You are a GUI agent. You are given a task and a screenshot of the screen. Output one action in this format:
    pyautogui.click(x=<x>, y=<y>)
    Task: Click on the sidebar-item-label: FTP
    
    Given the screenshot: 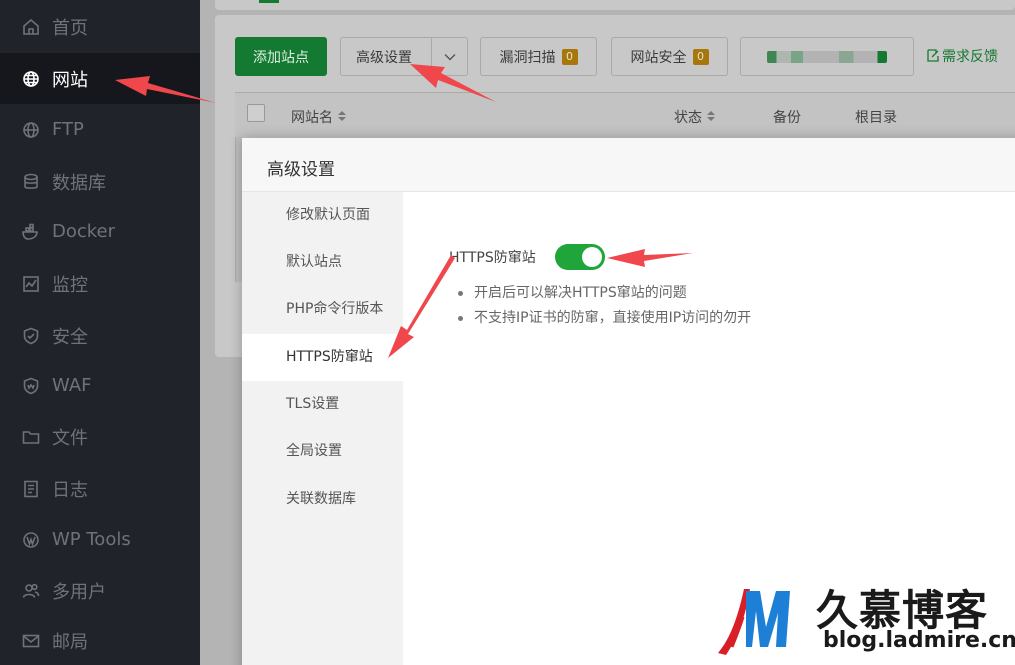 What is the action you would take?
    pyautogui.click(x=68, y=129)
    